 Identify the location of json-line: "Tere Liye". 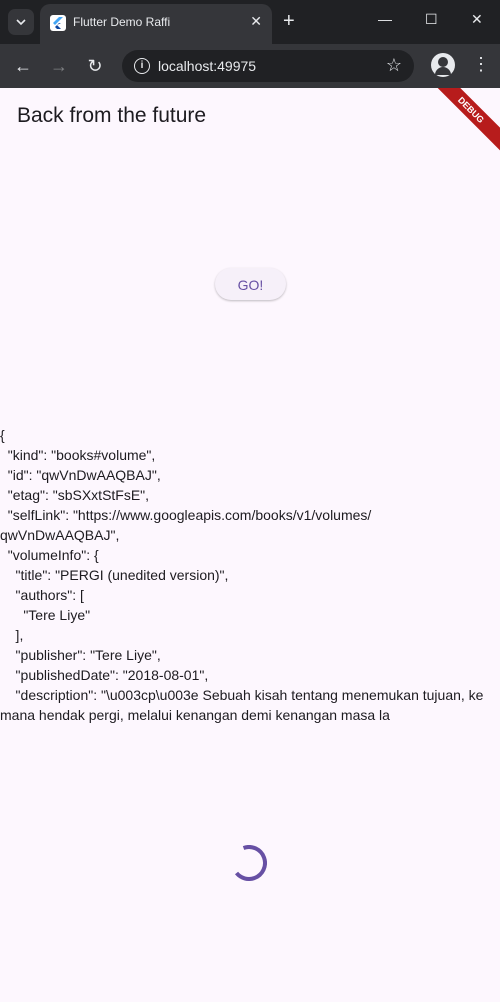
(45, 615).